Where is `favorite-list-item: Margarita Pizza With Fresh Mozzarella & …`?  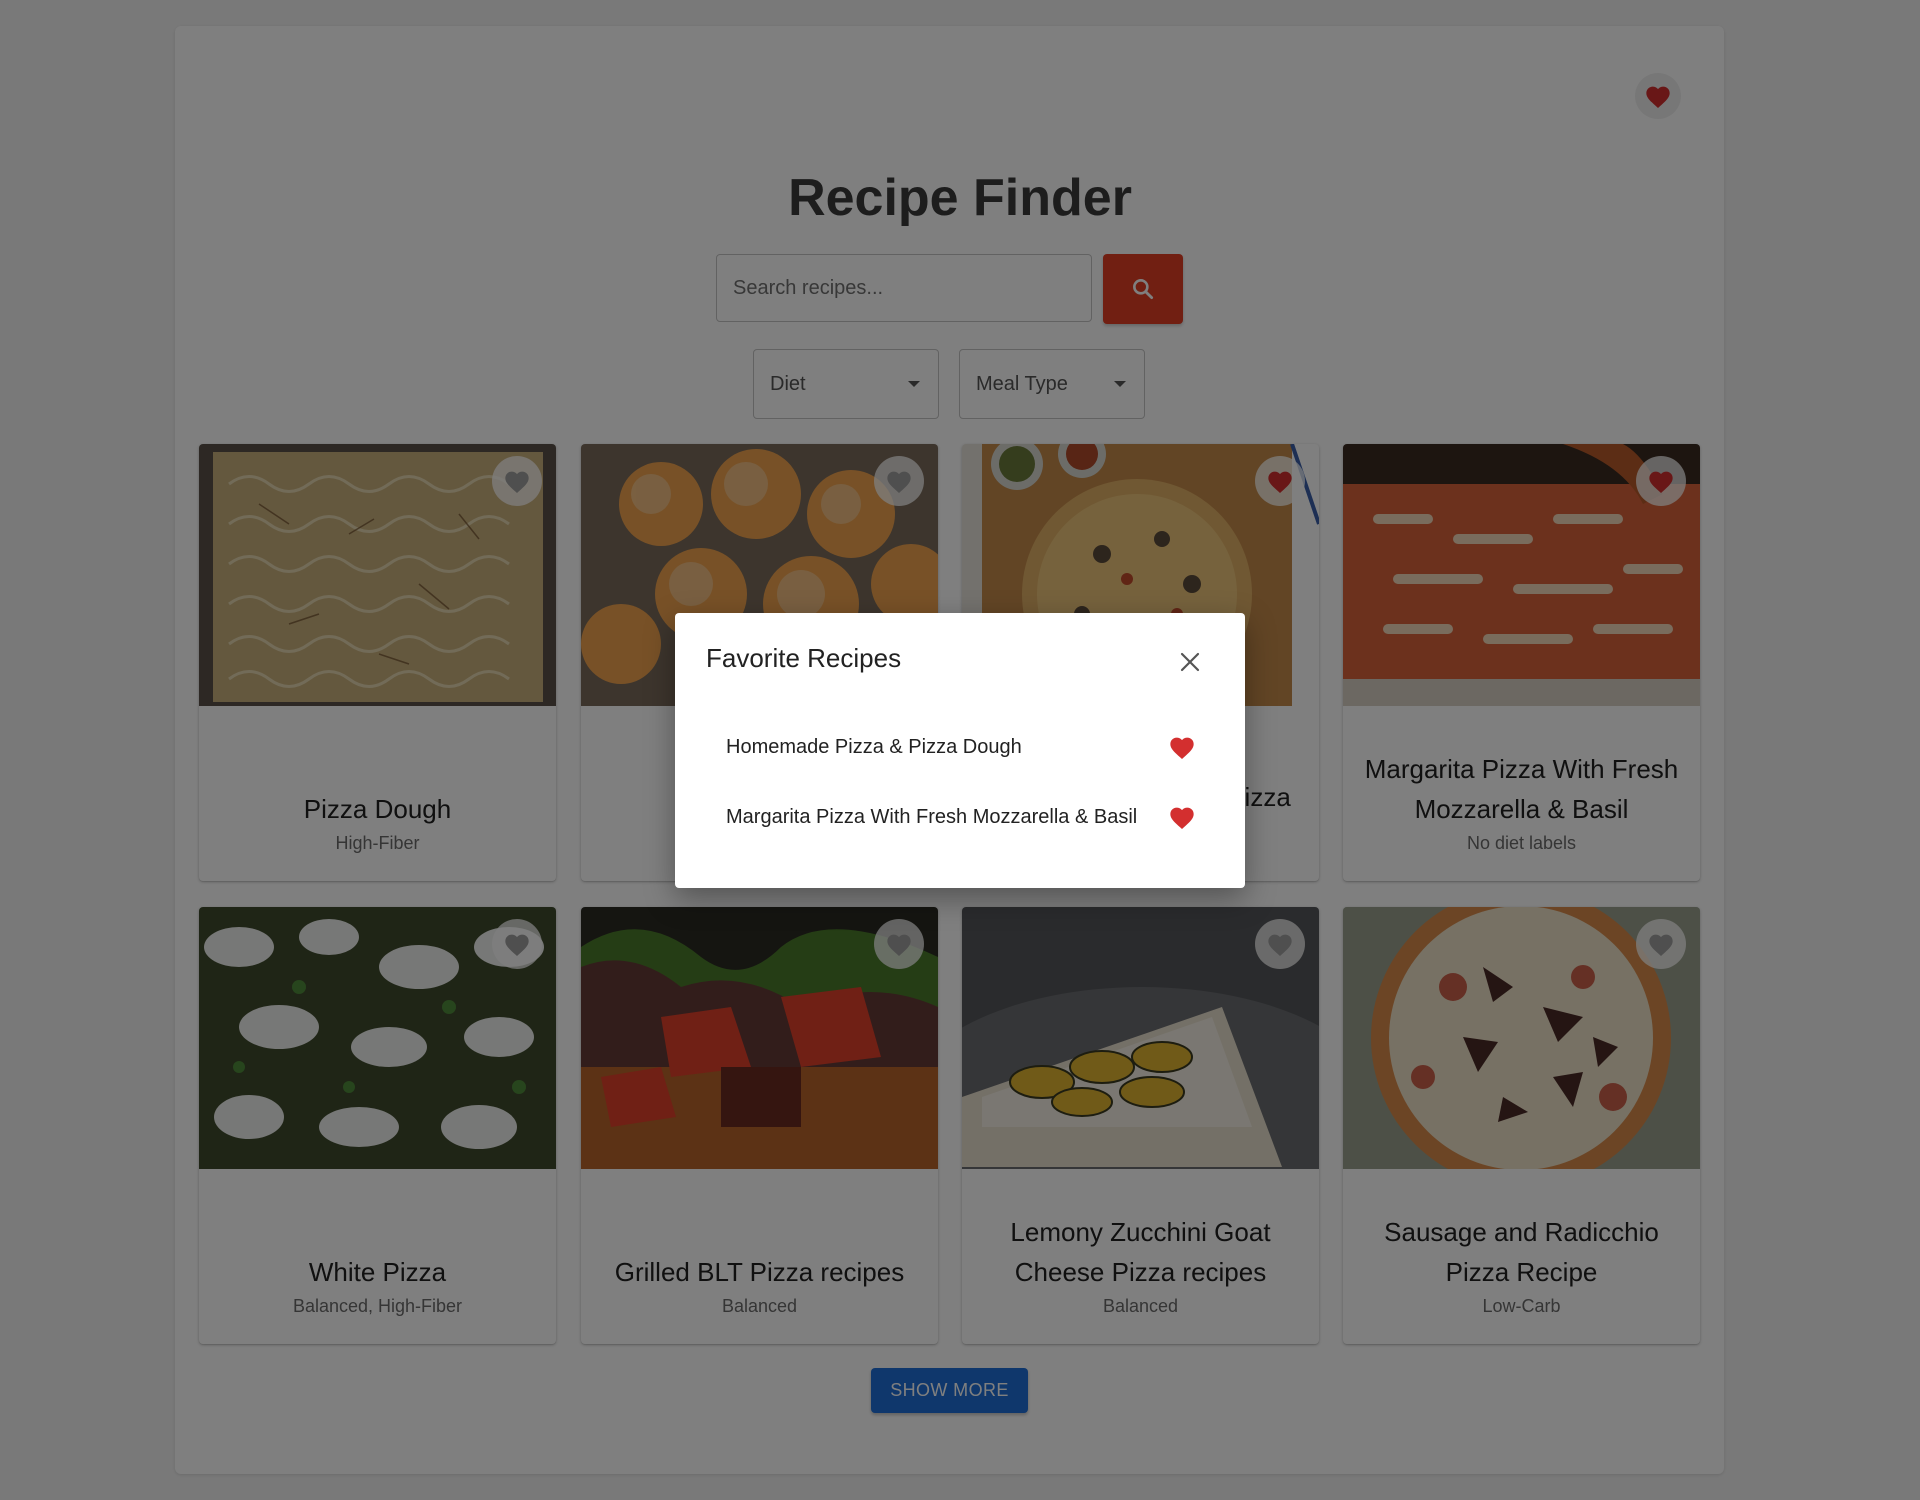
favorite-list-item: Margarita Pizza With Fresh Mozzarella & … is located at coordinates (961, 817).